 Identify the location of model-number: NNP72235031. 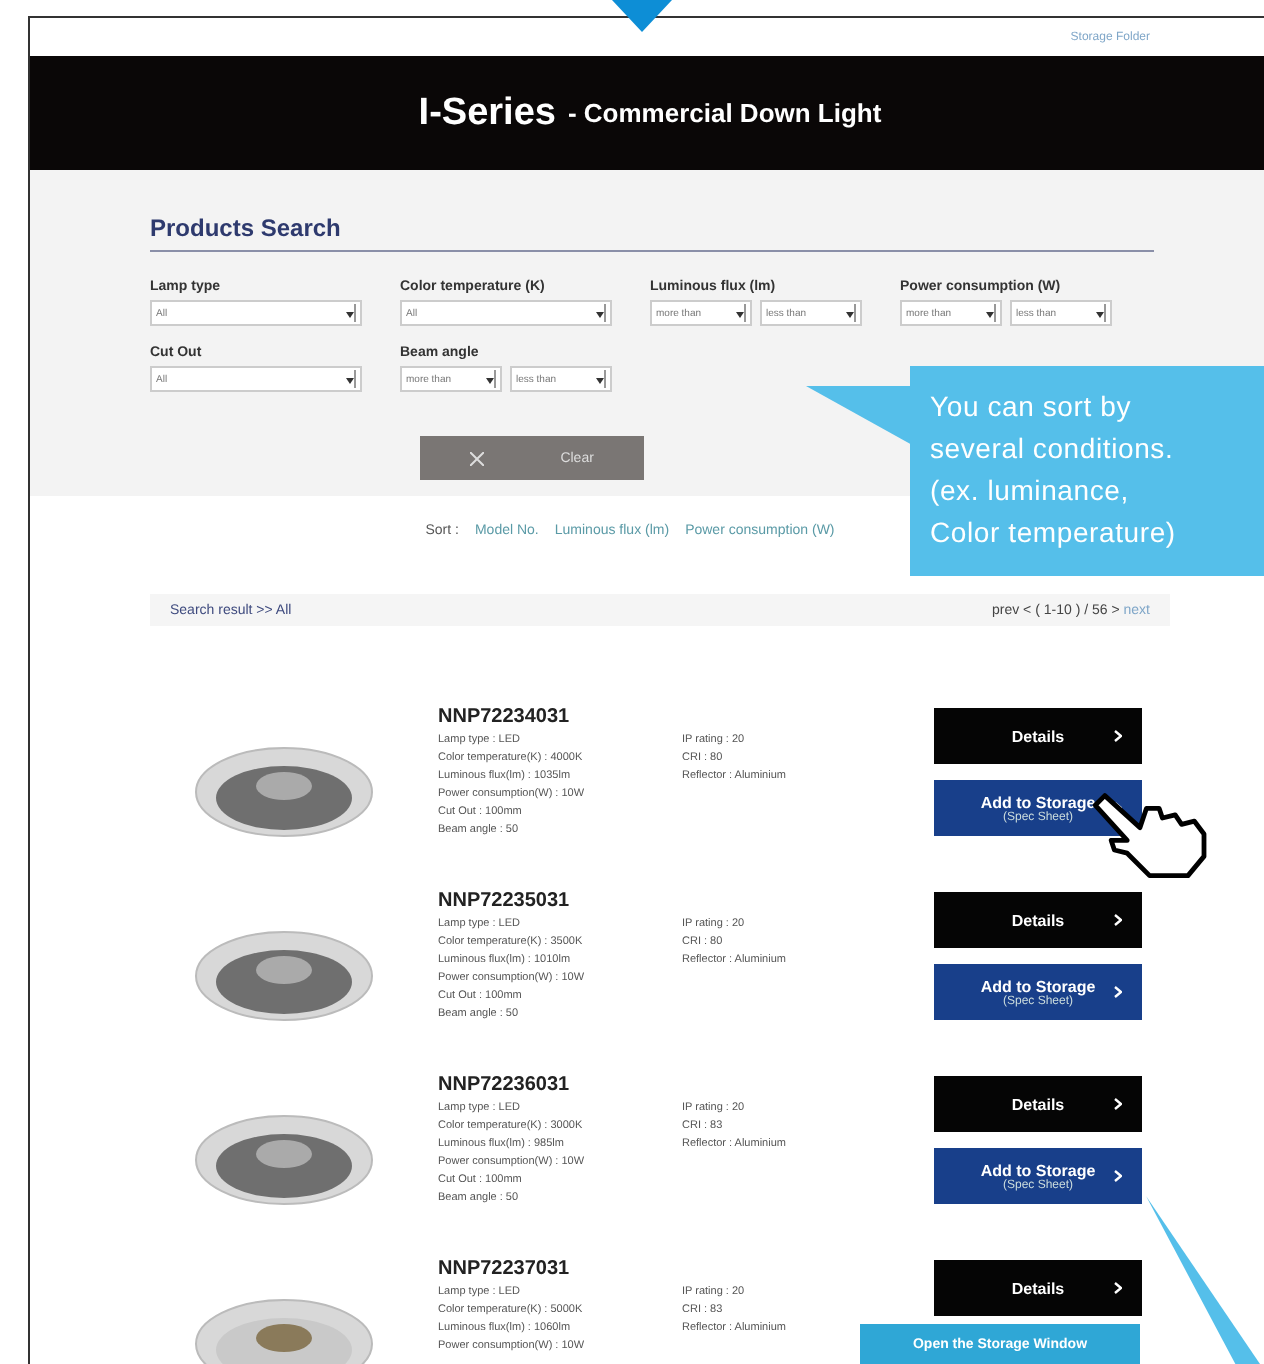
(505, 901).